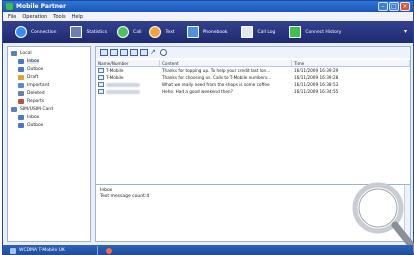 This screenshot has height=255, width=414. Describe the element at coordinates (35, 32) in the screenshot. I see `connection-button: Connection` at that location.